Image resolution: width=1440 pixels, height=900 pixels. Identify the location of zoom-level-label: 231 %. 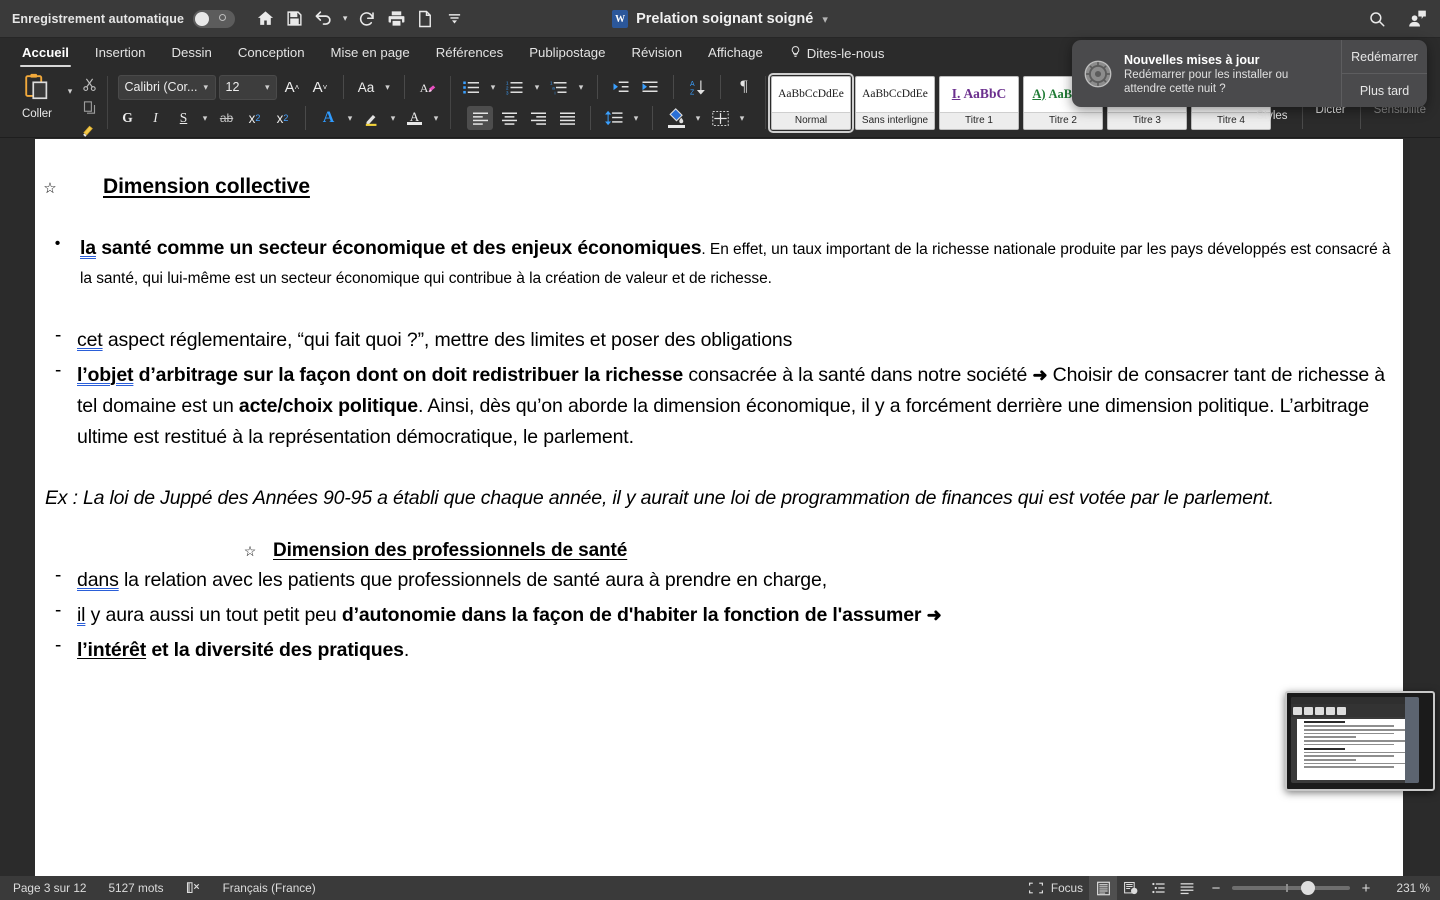
(1406, 888).